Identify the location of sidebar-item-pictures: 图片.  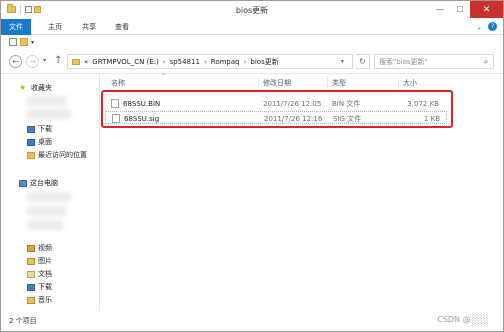
(39, 261).